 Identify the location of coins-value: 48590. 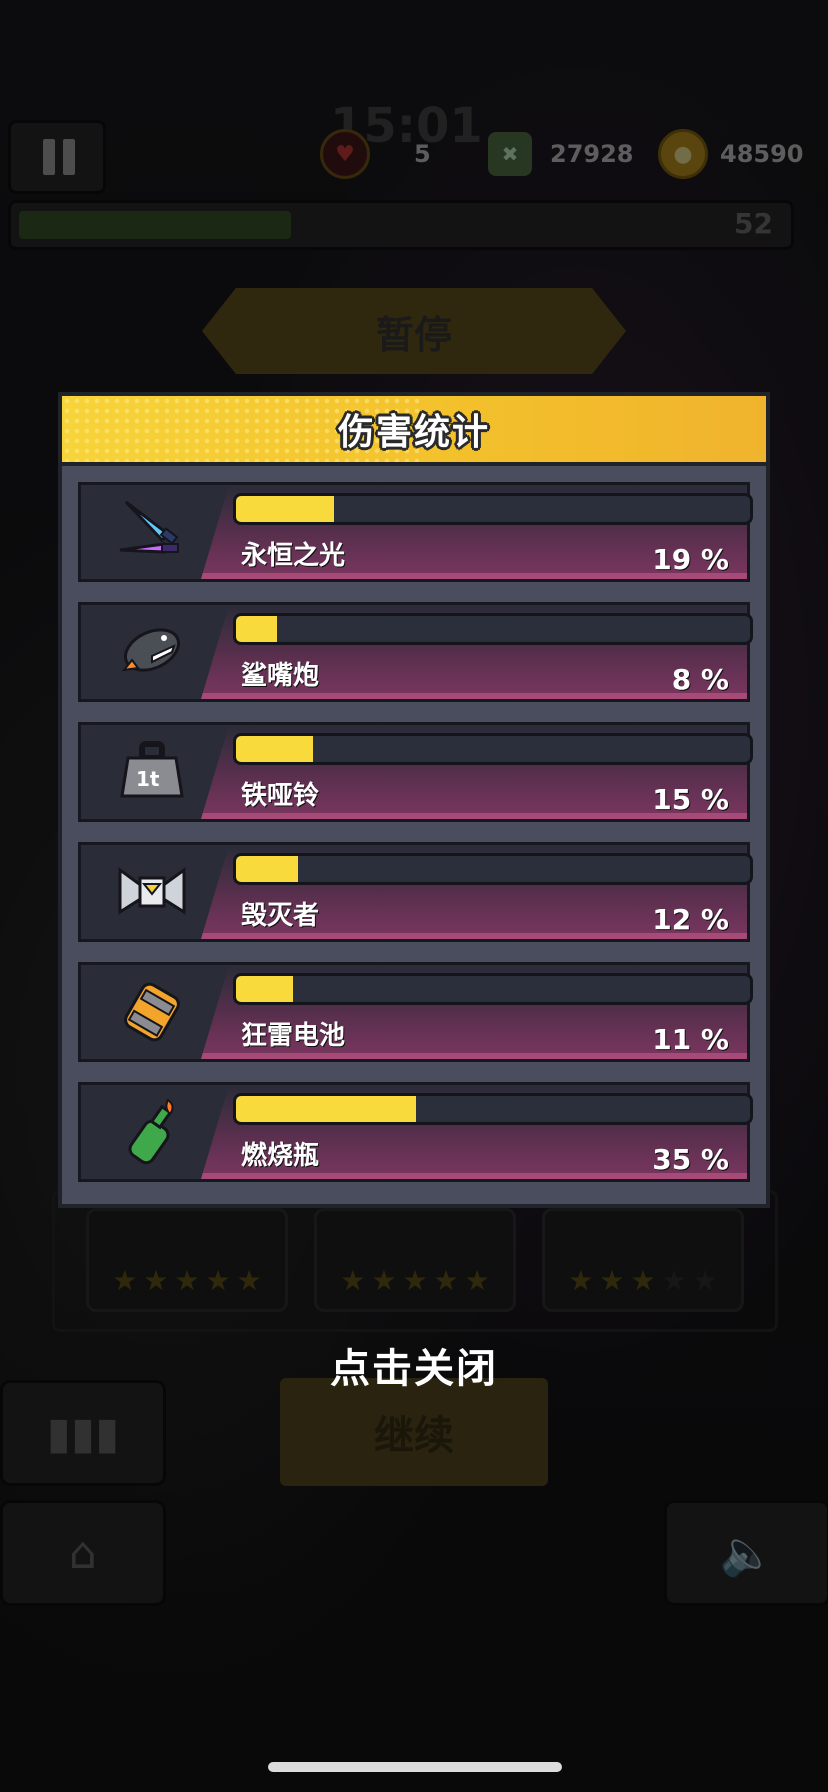
(762, 154).